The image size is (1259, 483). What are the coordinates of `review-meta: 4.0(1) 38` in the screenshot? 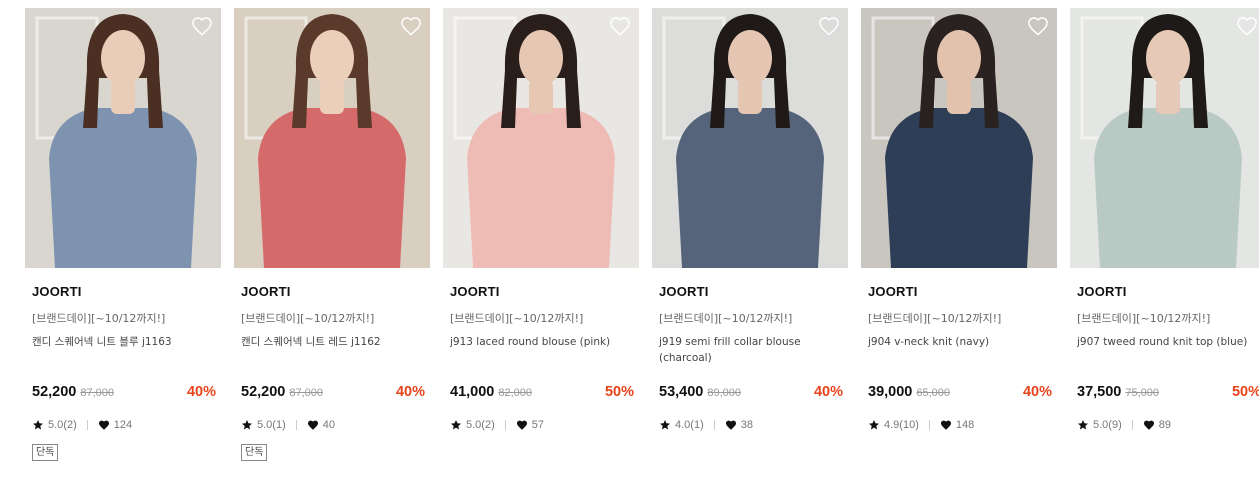 It's located at (706, 425).